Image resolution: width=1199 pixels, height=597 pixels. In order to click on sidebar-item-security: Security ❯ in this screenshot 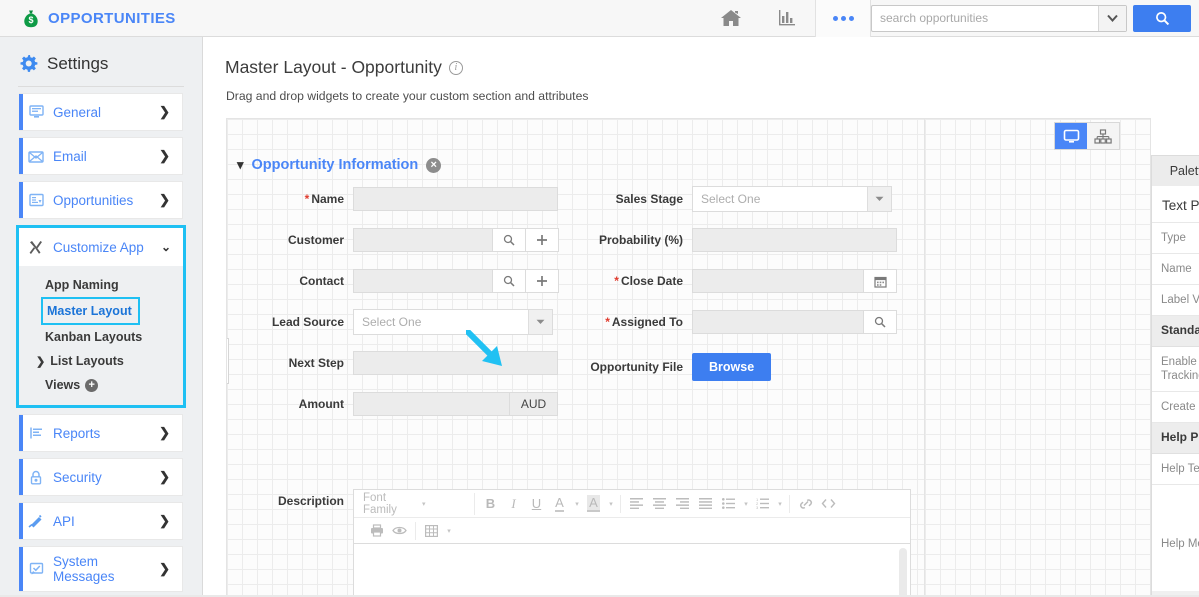, I will do `click(101, 477)`.